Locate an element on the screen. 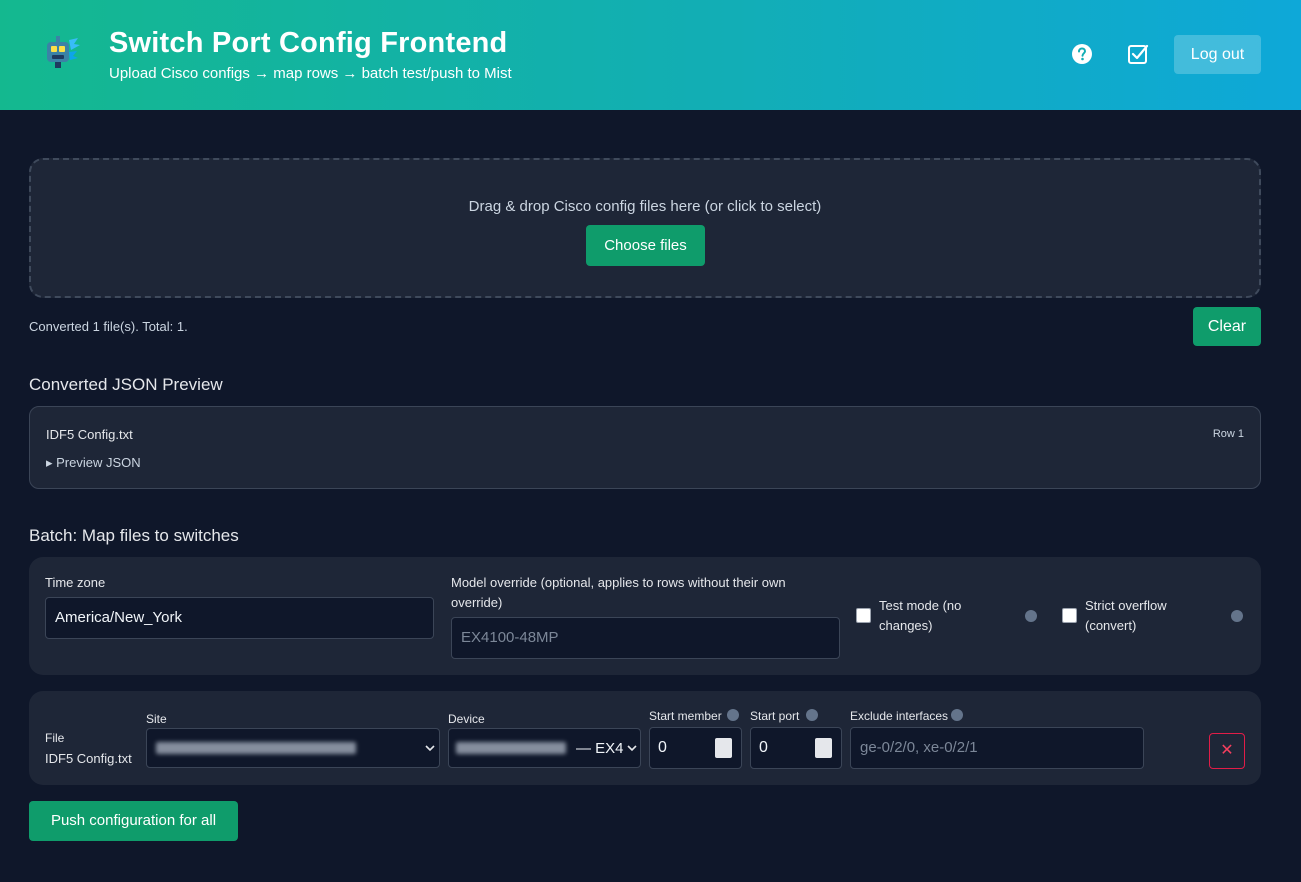 Image resolution: width=1301 pixels, height=882 pixels. preview-card: IDF5 Config.txt Row 1 ▸ Preview JSON is located at coordinates (645, 447).